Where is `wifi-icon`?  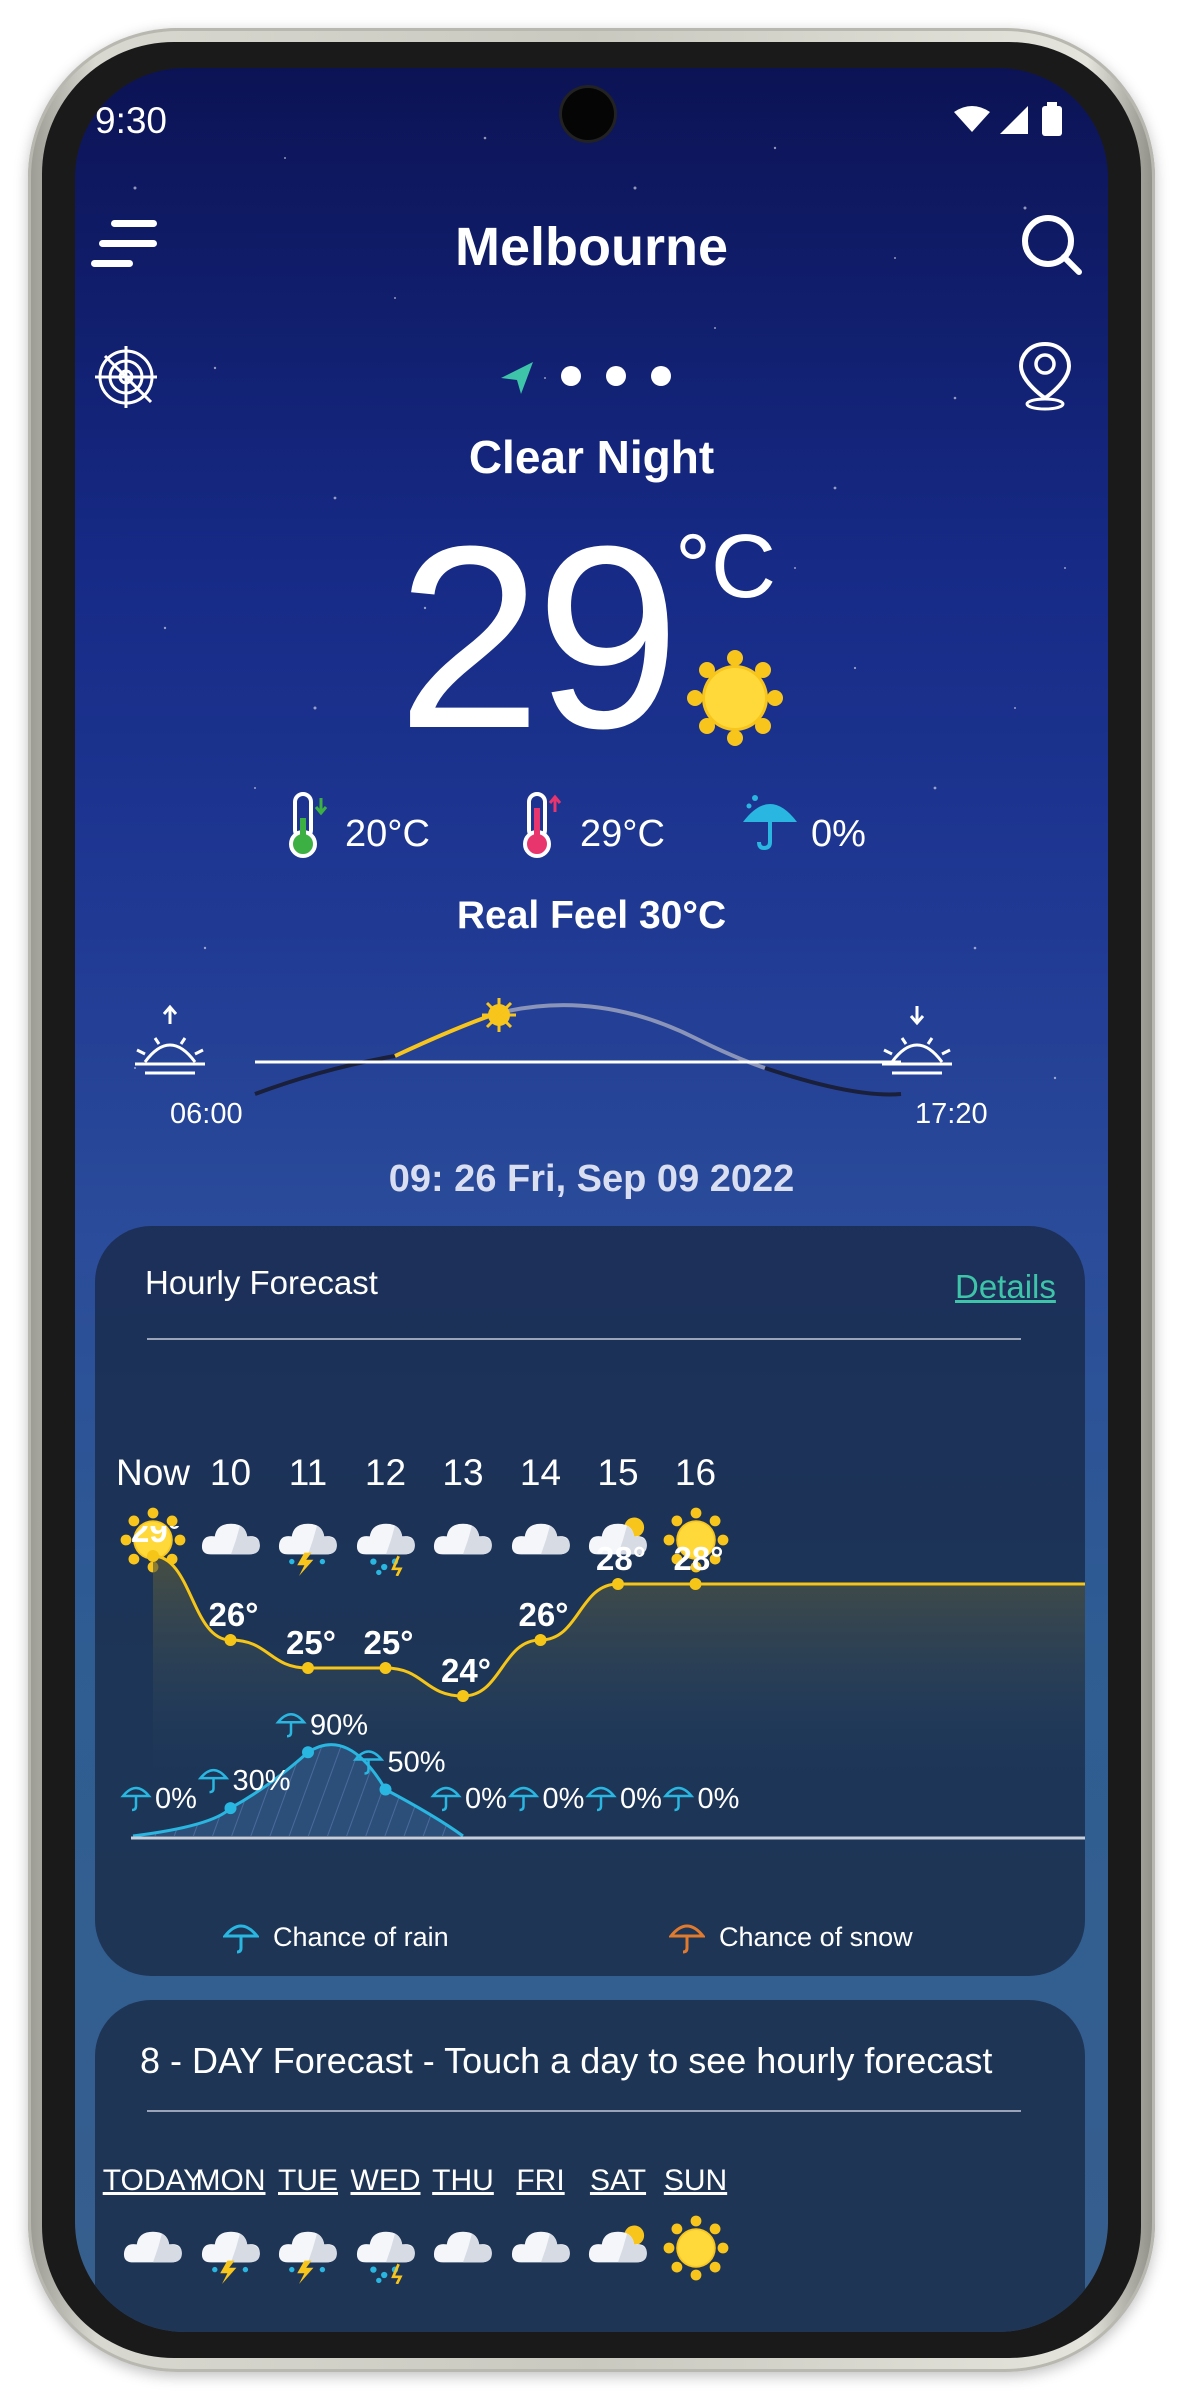
wifi-icon is located at coordinates (972, 119).